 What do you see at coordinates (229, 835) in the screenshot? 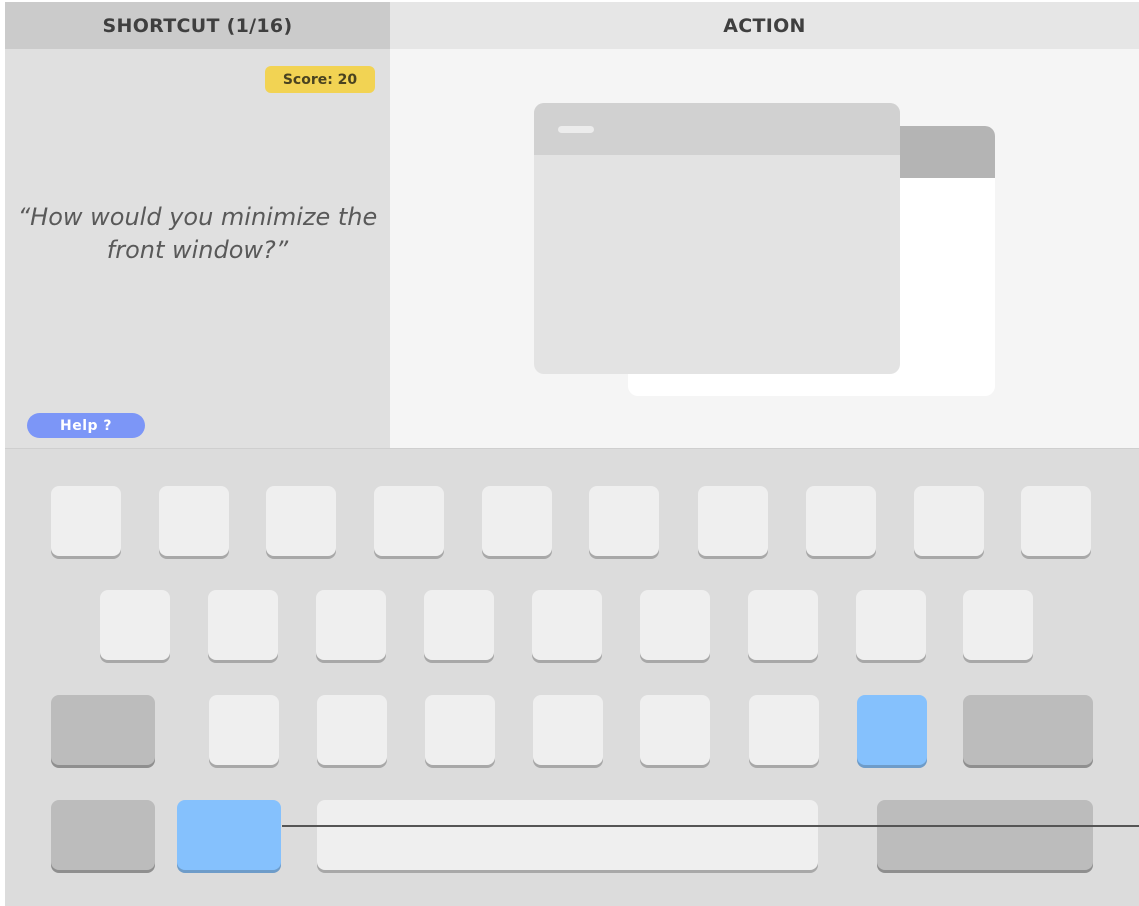
I see `command-left-key` at bounding box center [229, 835].